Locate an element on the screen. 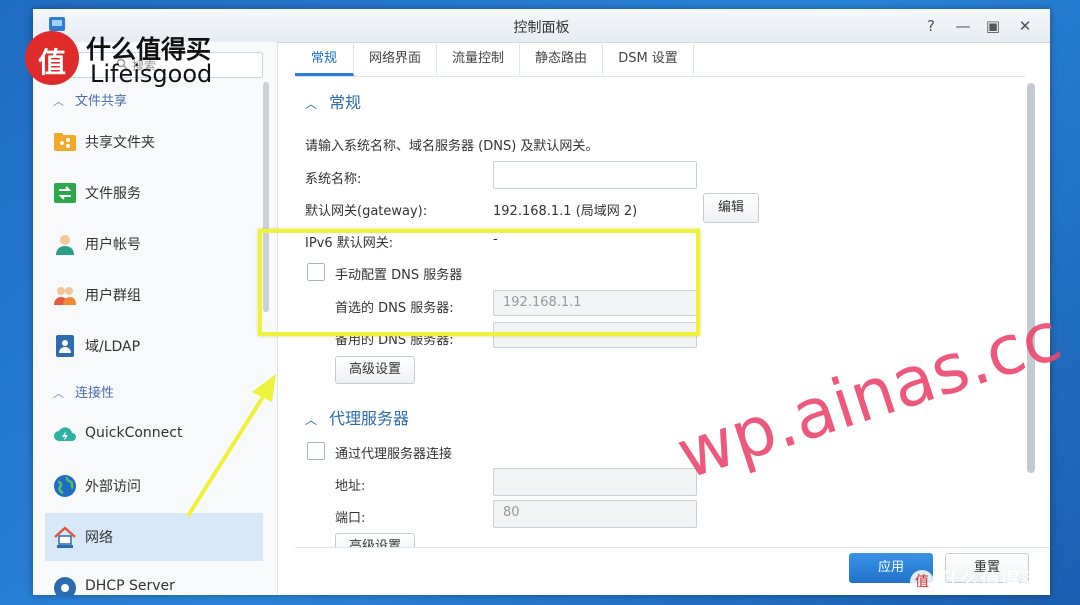 The width and height of the screenshot is (1080, 605). gateway-label: 默认网关(gateway): is located at coordinates (366, 211).